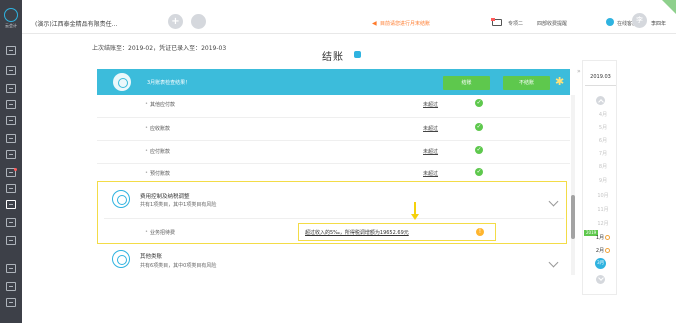 This screenshot has width=676, height=323. I want to click on month-item: 6月, so click(603, 140).